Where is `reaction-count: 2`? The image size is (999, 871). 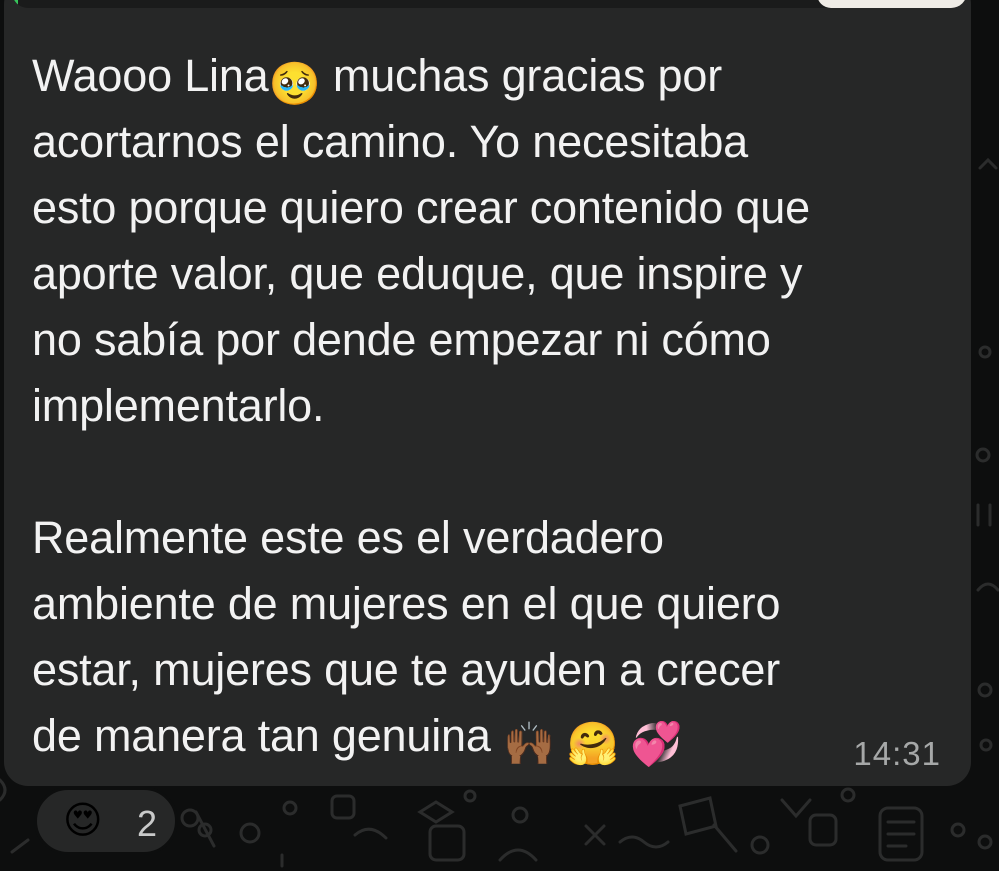
reaction-count: 2 is located at coordinates (147, 823).